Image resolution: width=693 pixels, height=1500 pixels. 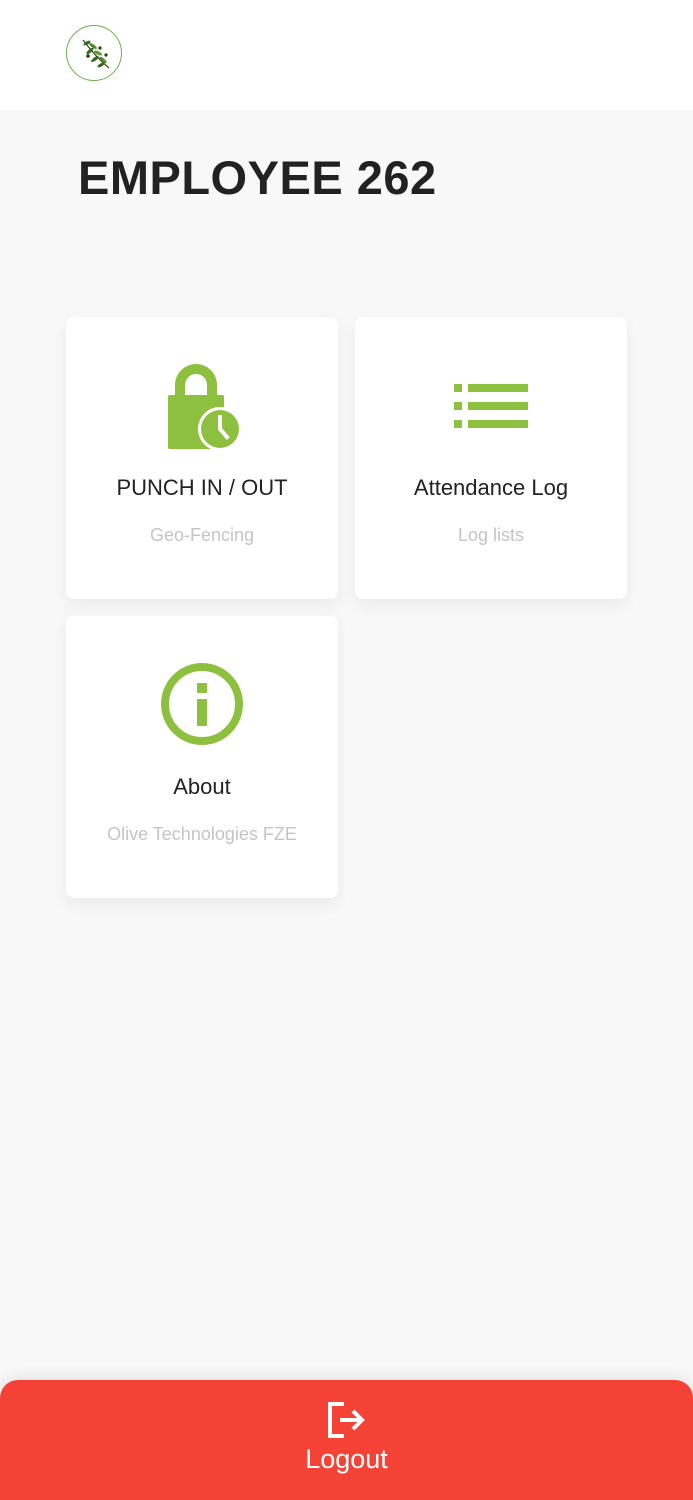 I want to click on punch-in-out-card: PUNCH IN / OUT Geo-Fencing, so click(x=202, y=458).